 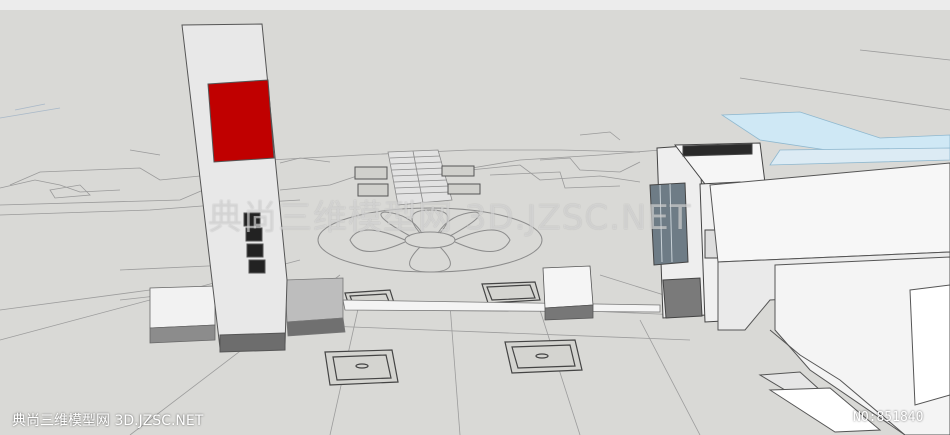 What do you see at coordinates (241, 121) in the screenshot?
I see `red-panel` at bounding box center [241, 121].